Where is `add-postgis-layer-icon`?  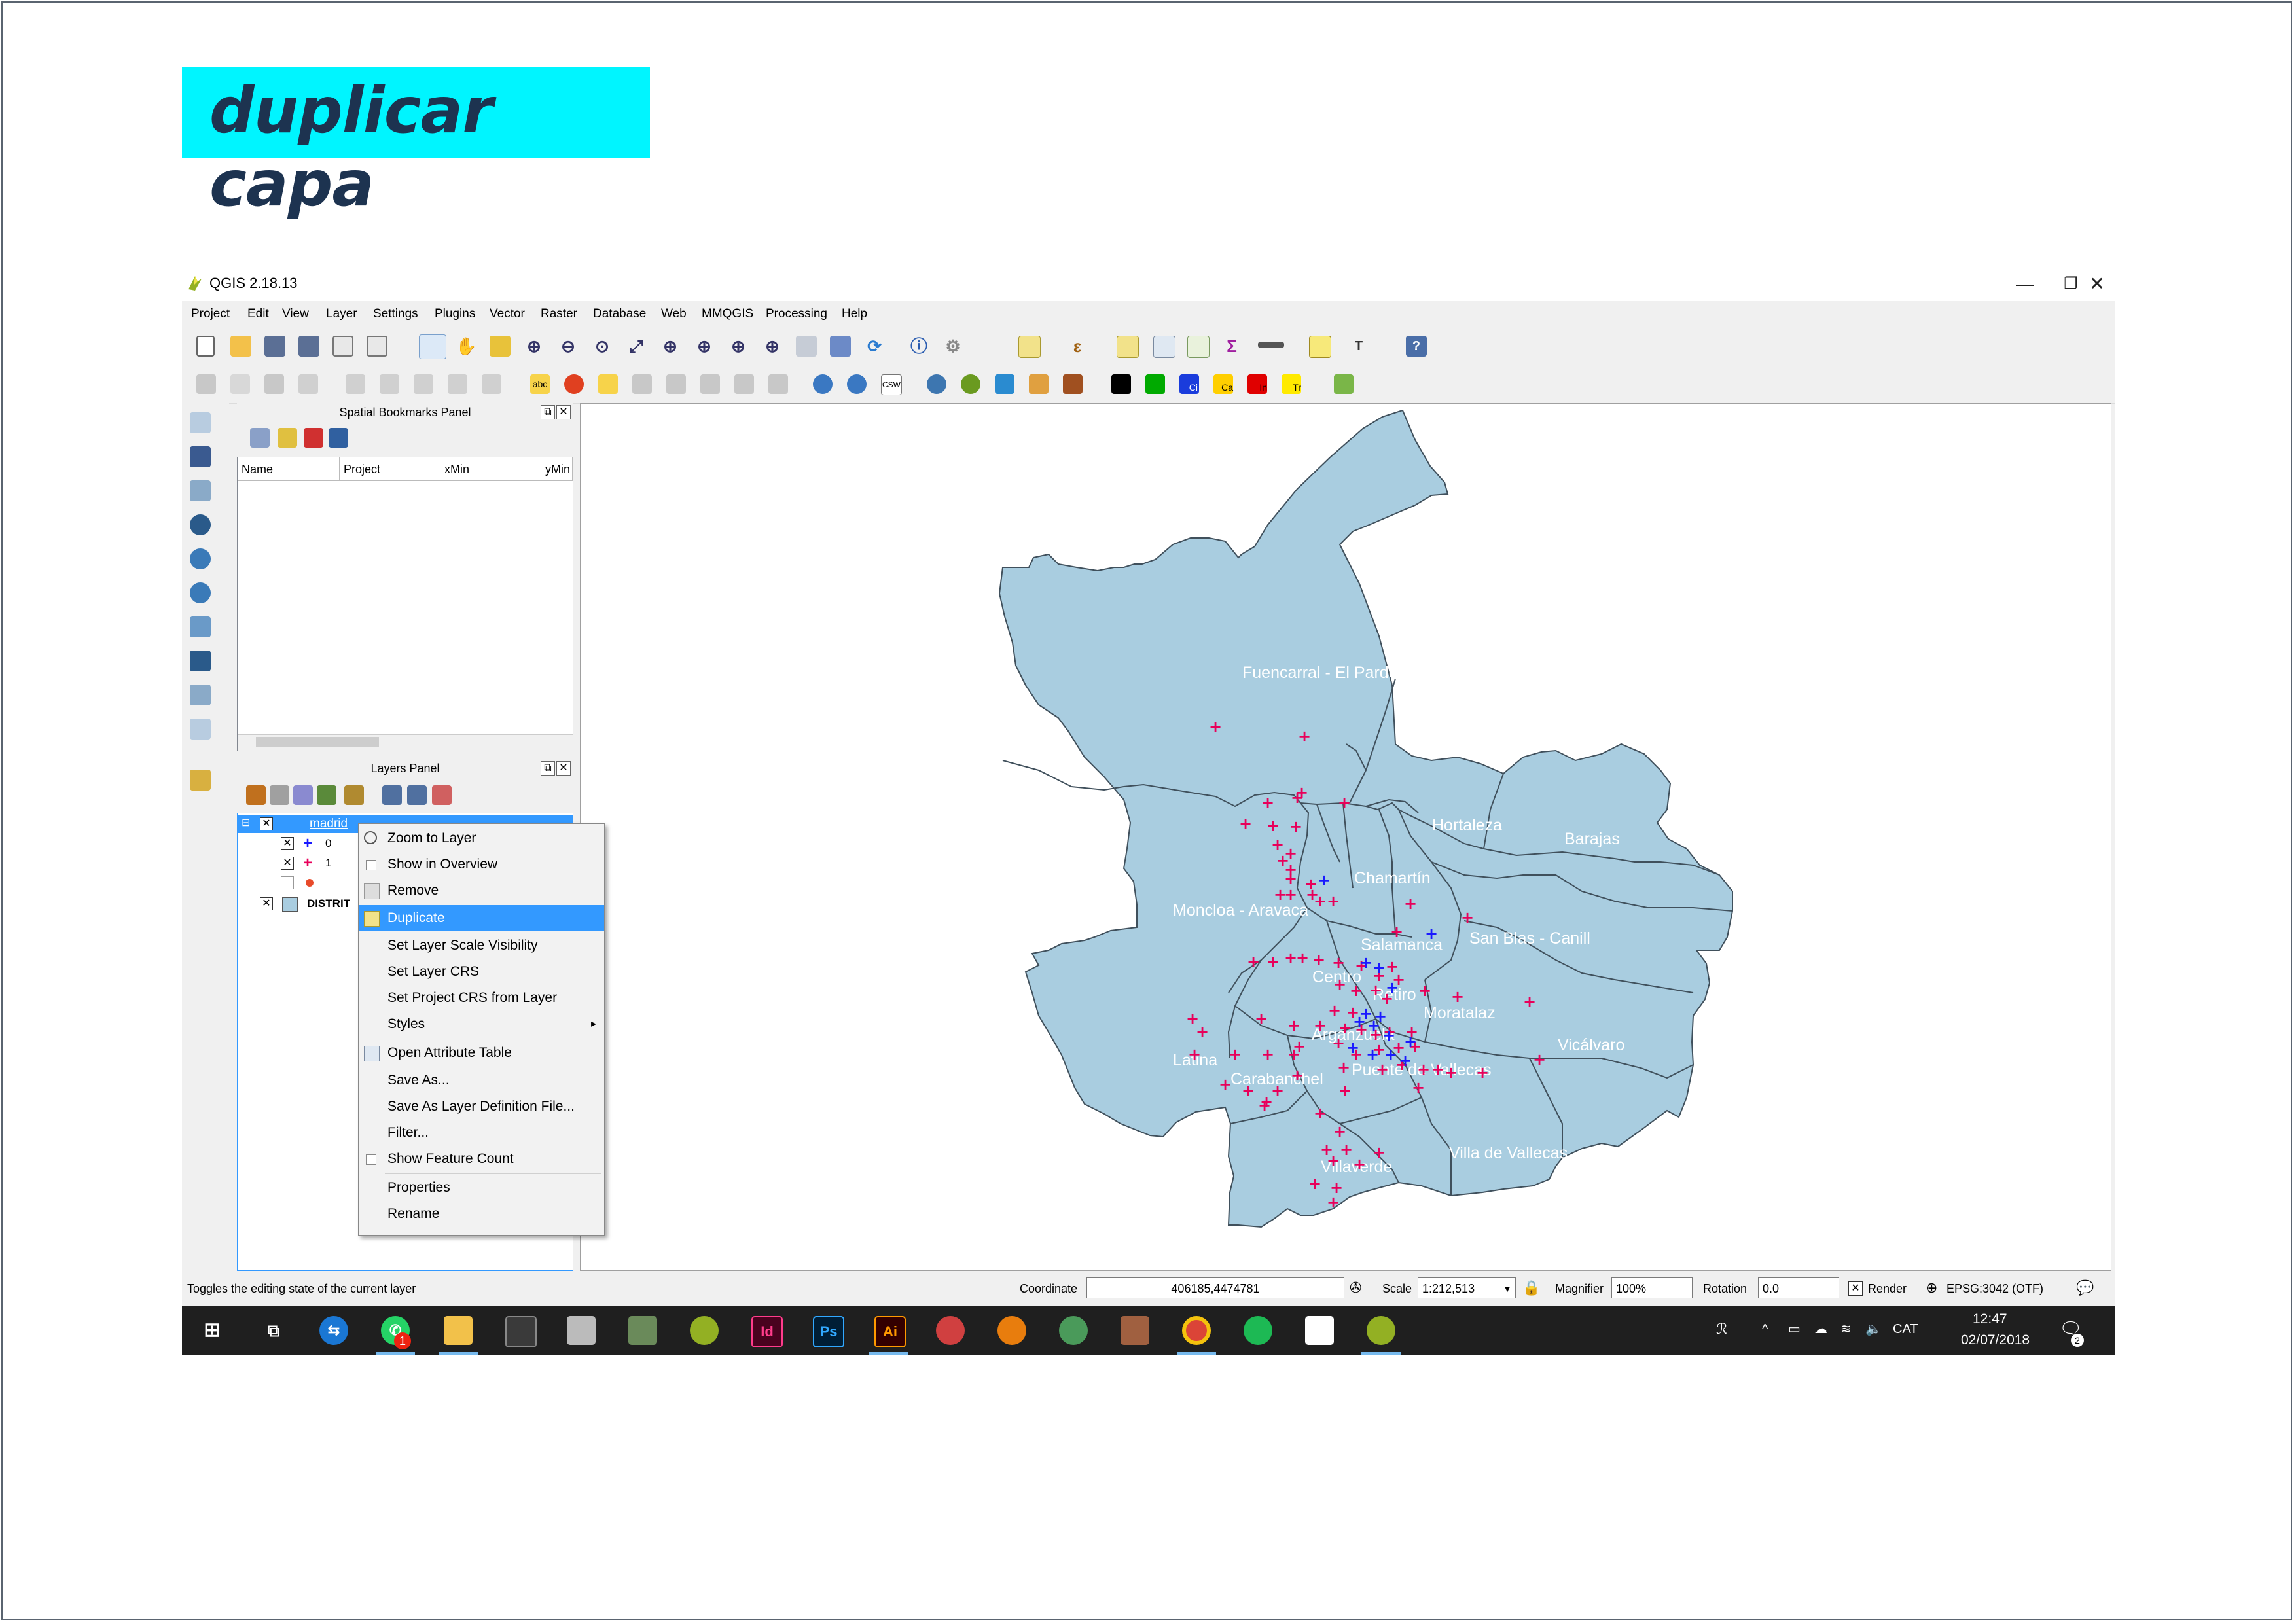
add-postgis-layer-icon is located at coordinates (200, 490).